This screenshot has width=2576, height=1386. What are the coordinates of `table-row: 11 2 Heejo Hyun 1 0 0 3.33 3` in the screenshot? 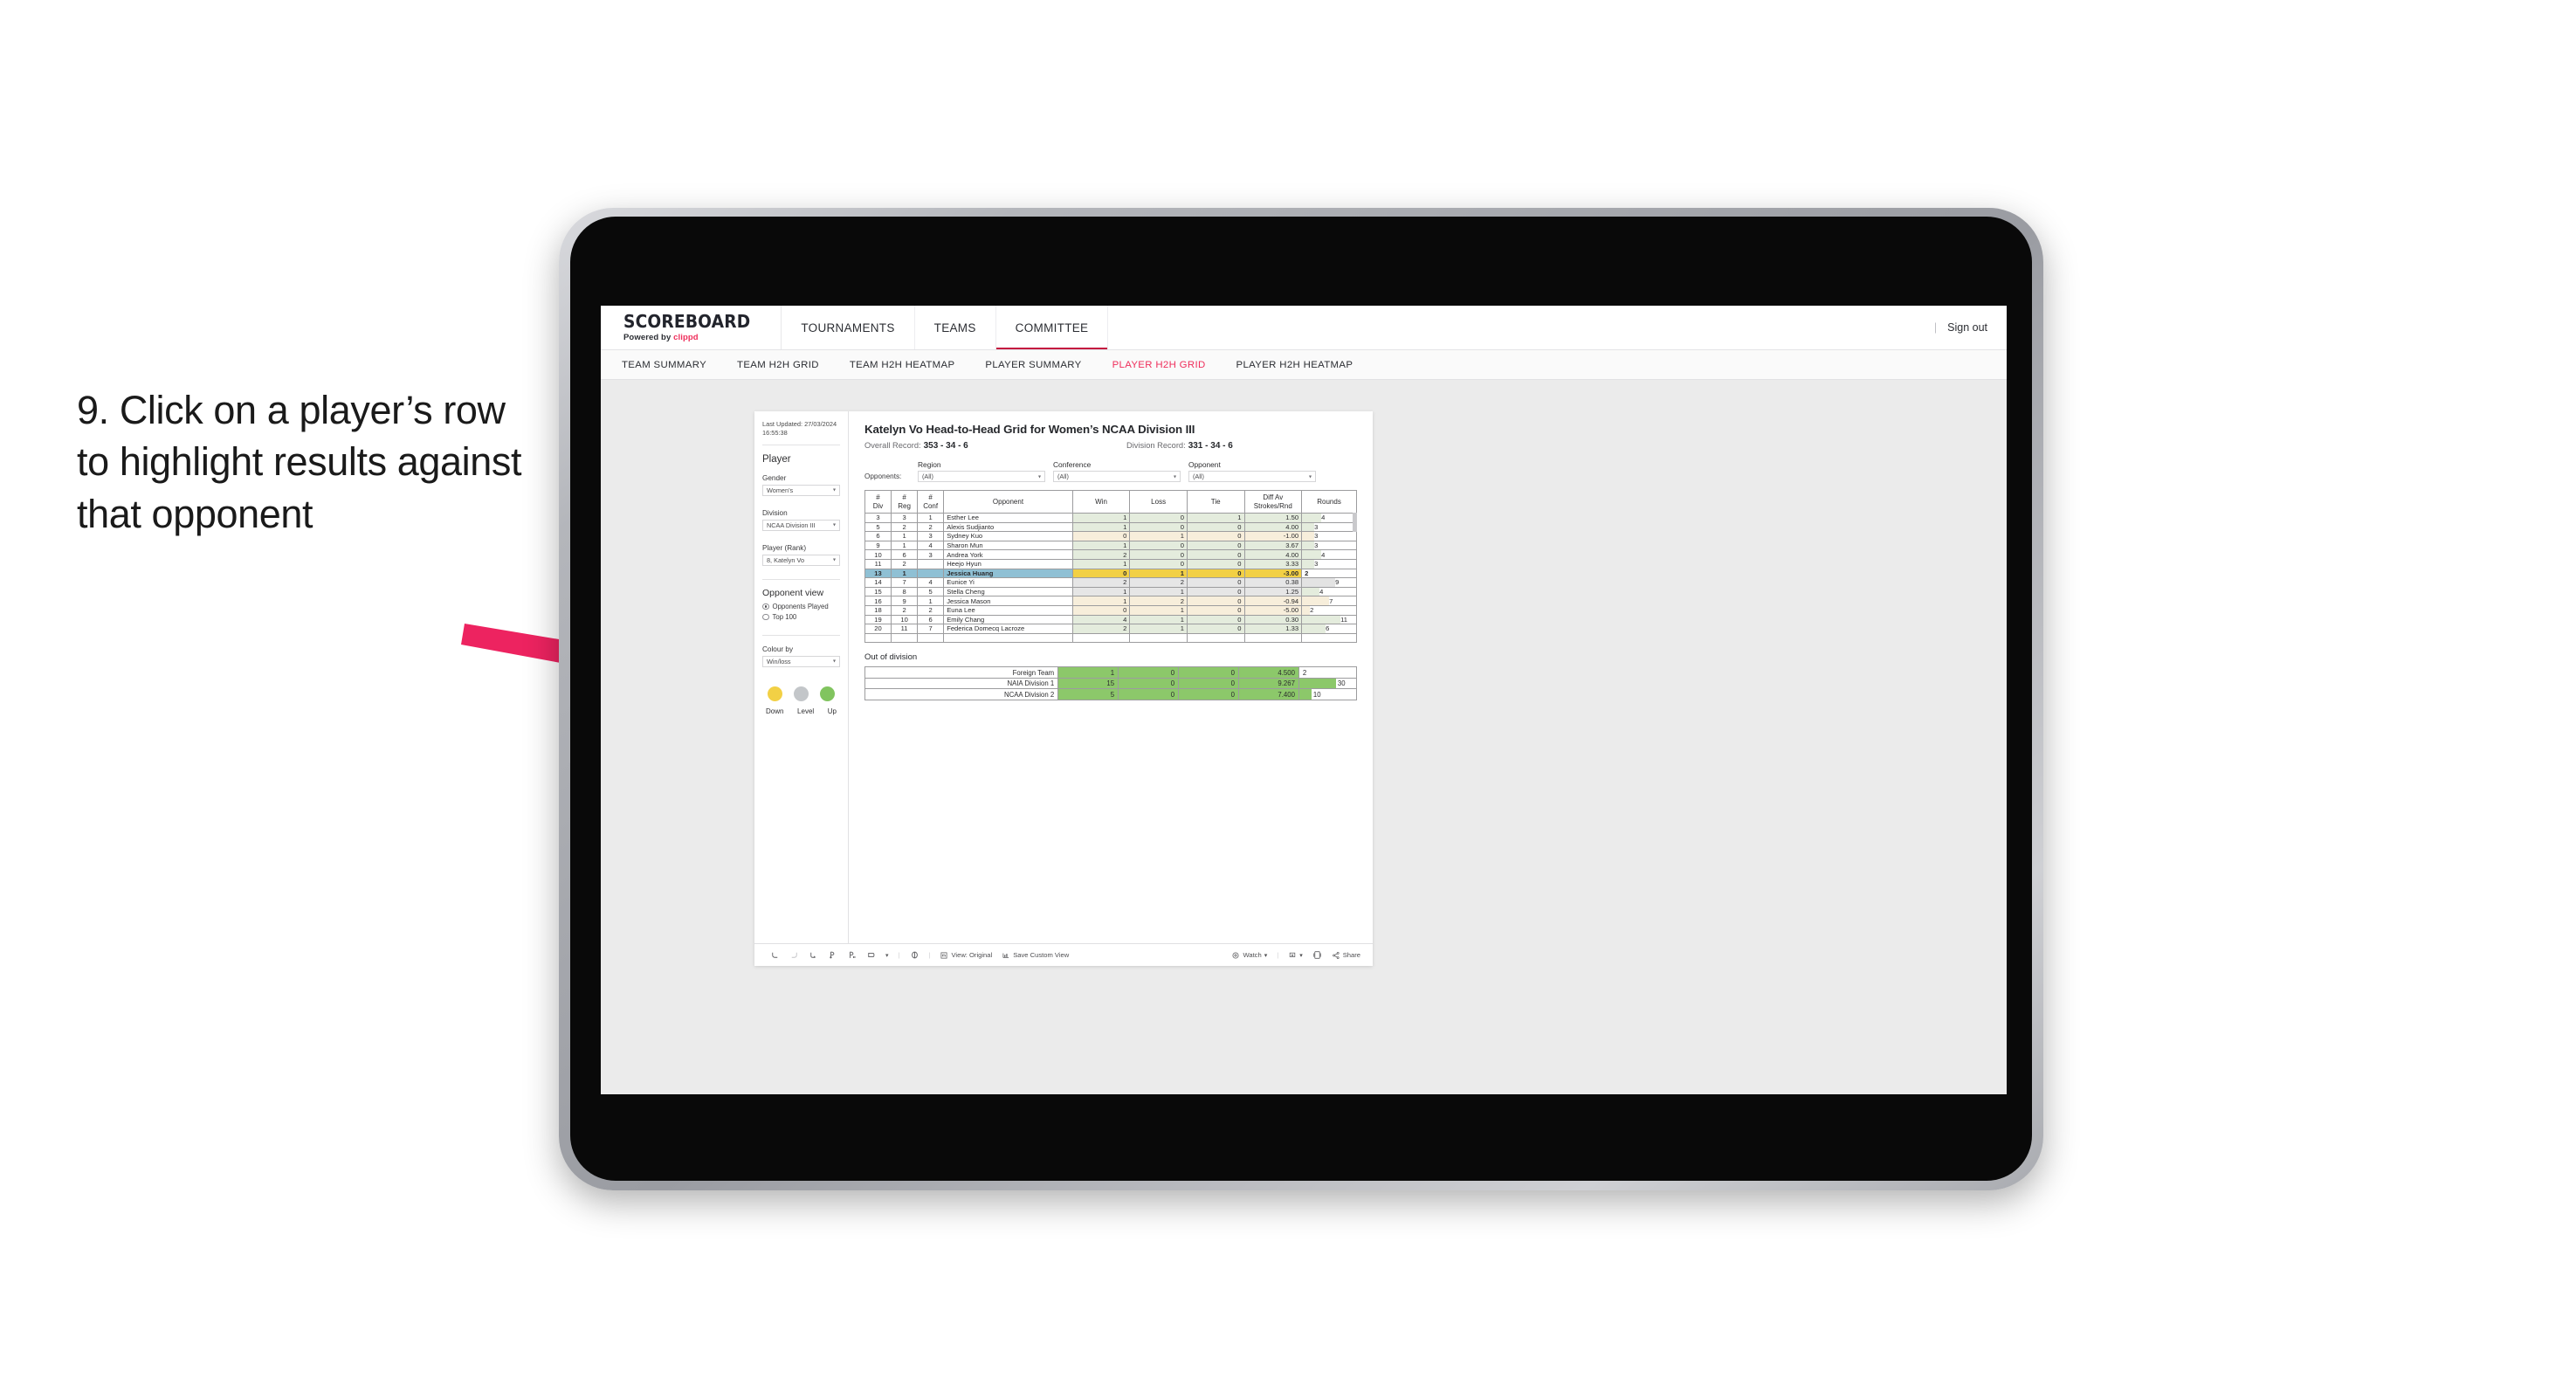 It's located at (1110, 563).